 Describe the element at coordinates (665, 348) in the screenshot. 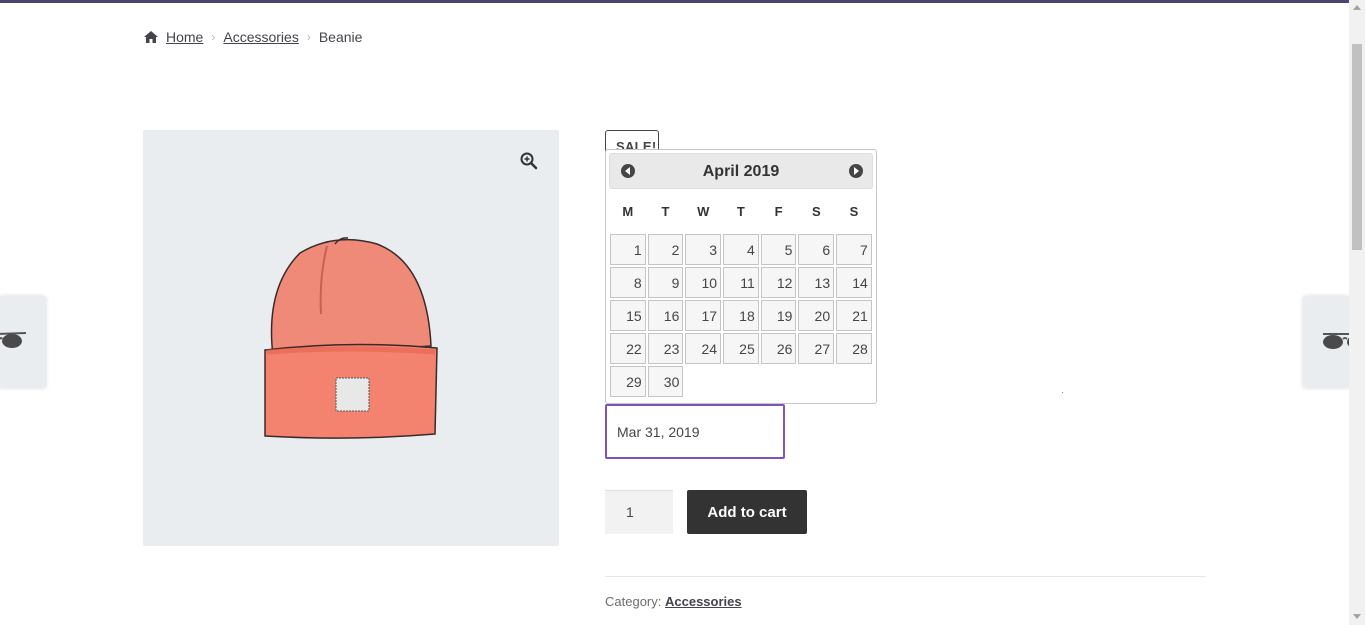

I see `datepicker-day: 23` at that location.